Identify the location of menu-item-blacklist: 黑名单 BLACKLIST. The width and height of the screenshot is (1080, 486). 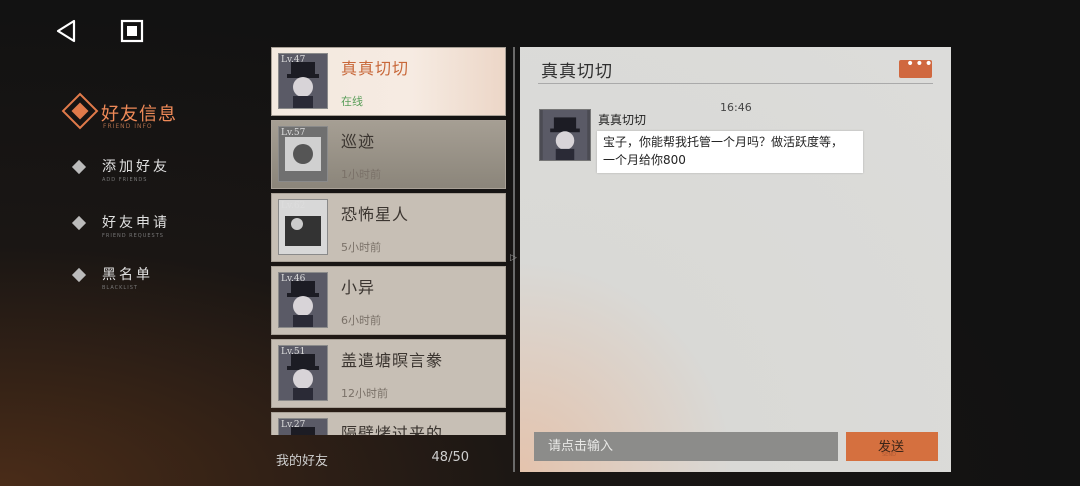
(136, 284).